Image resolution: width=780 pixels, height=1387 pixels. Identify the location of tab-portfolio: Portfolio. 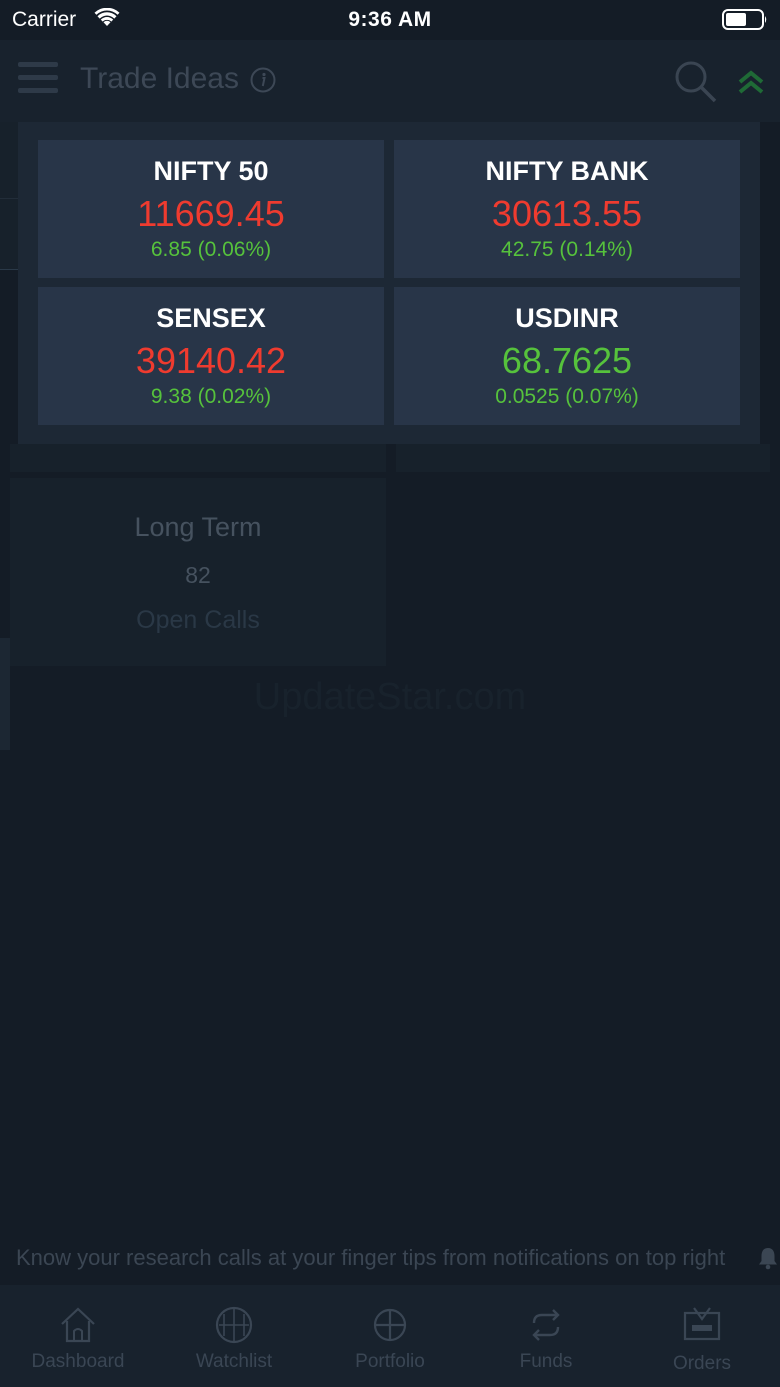
(390, 1336).